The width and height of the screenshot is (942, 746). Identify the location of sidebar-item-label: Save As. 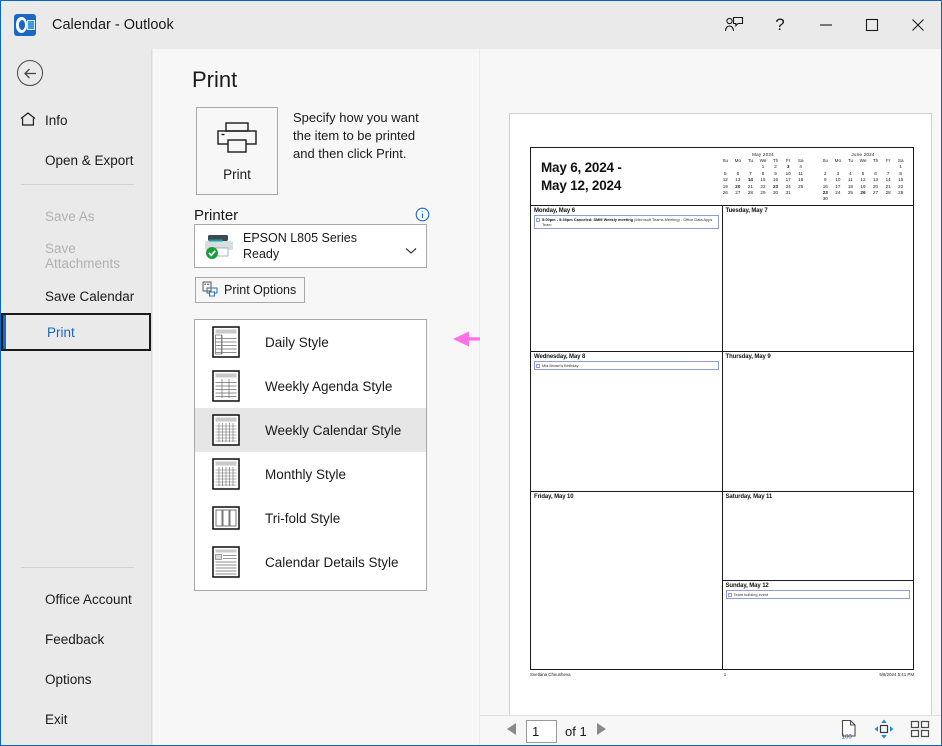
(70, 216).